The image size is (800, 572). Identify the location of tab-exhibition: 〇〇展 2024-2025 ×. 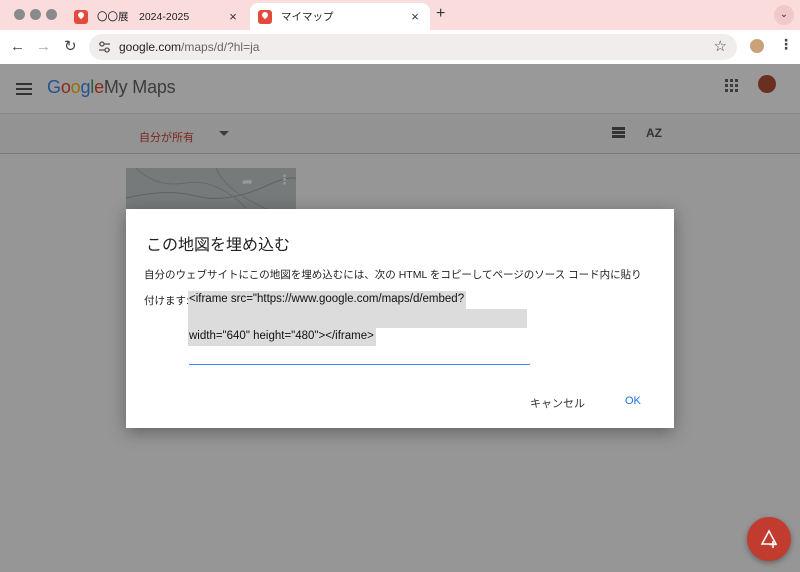
(157, 16).